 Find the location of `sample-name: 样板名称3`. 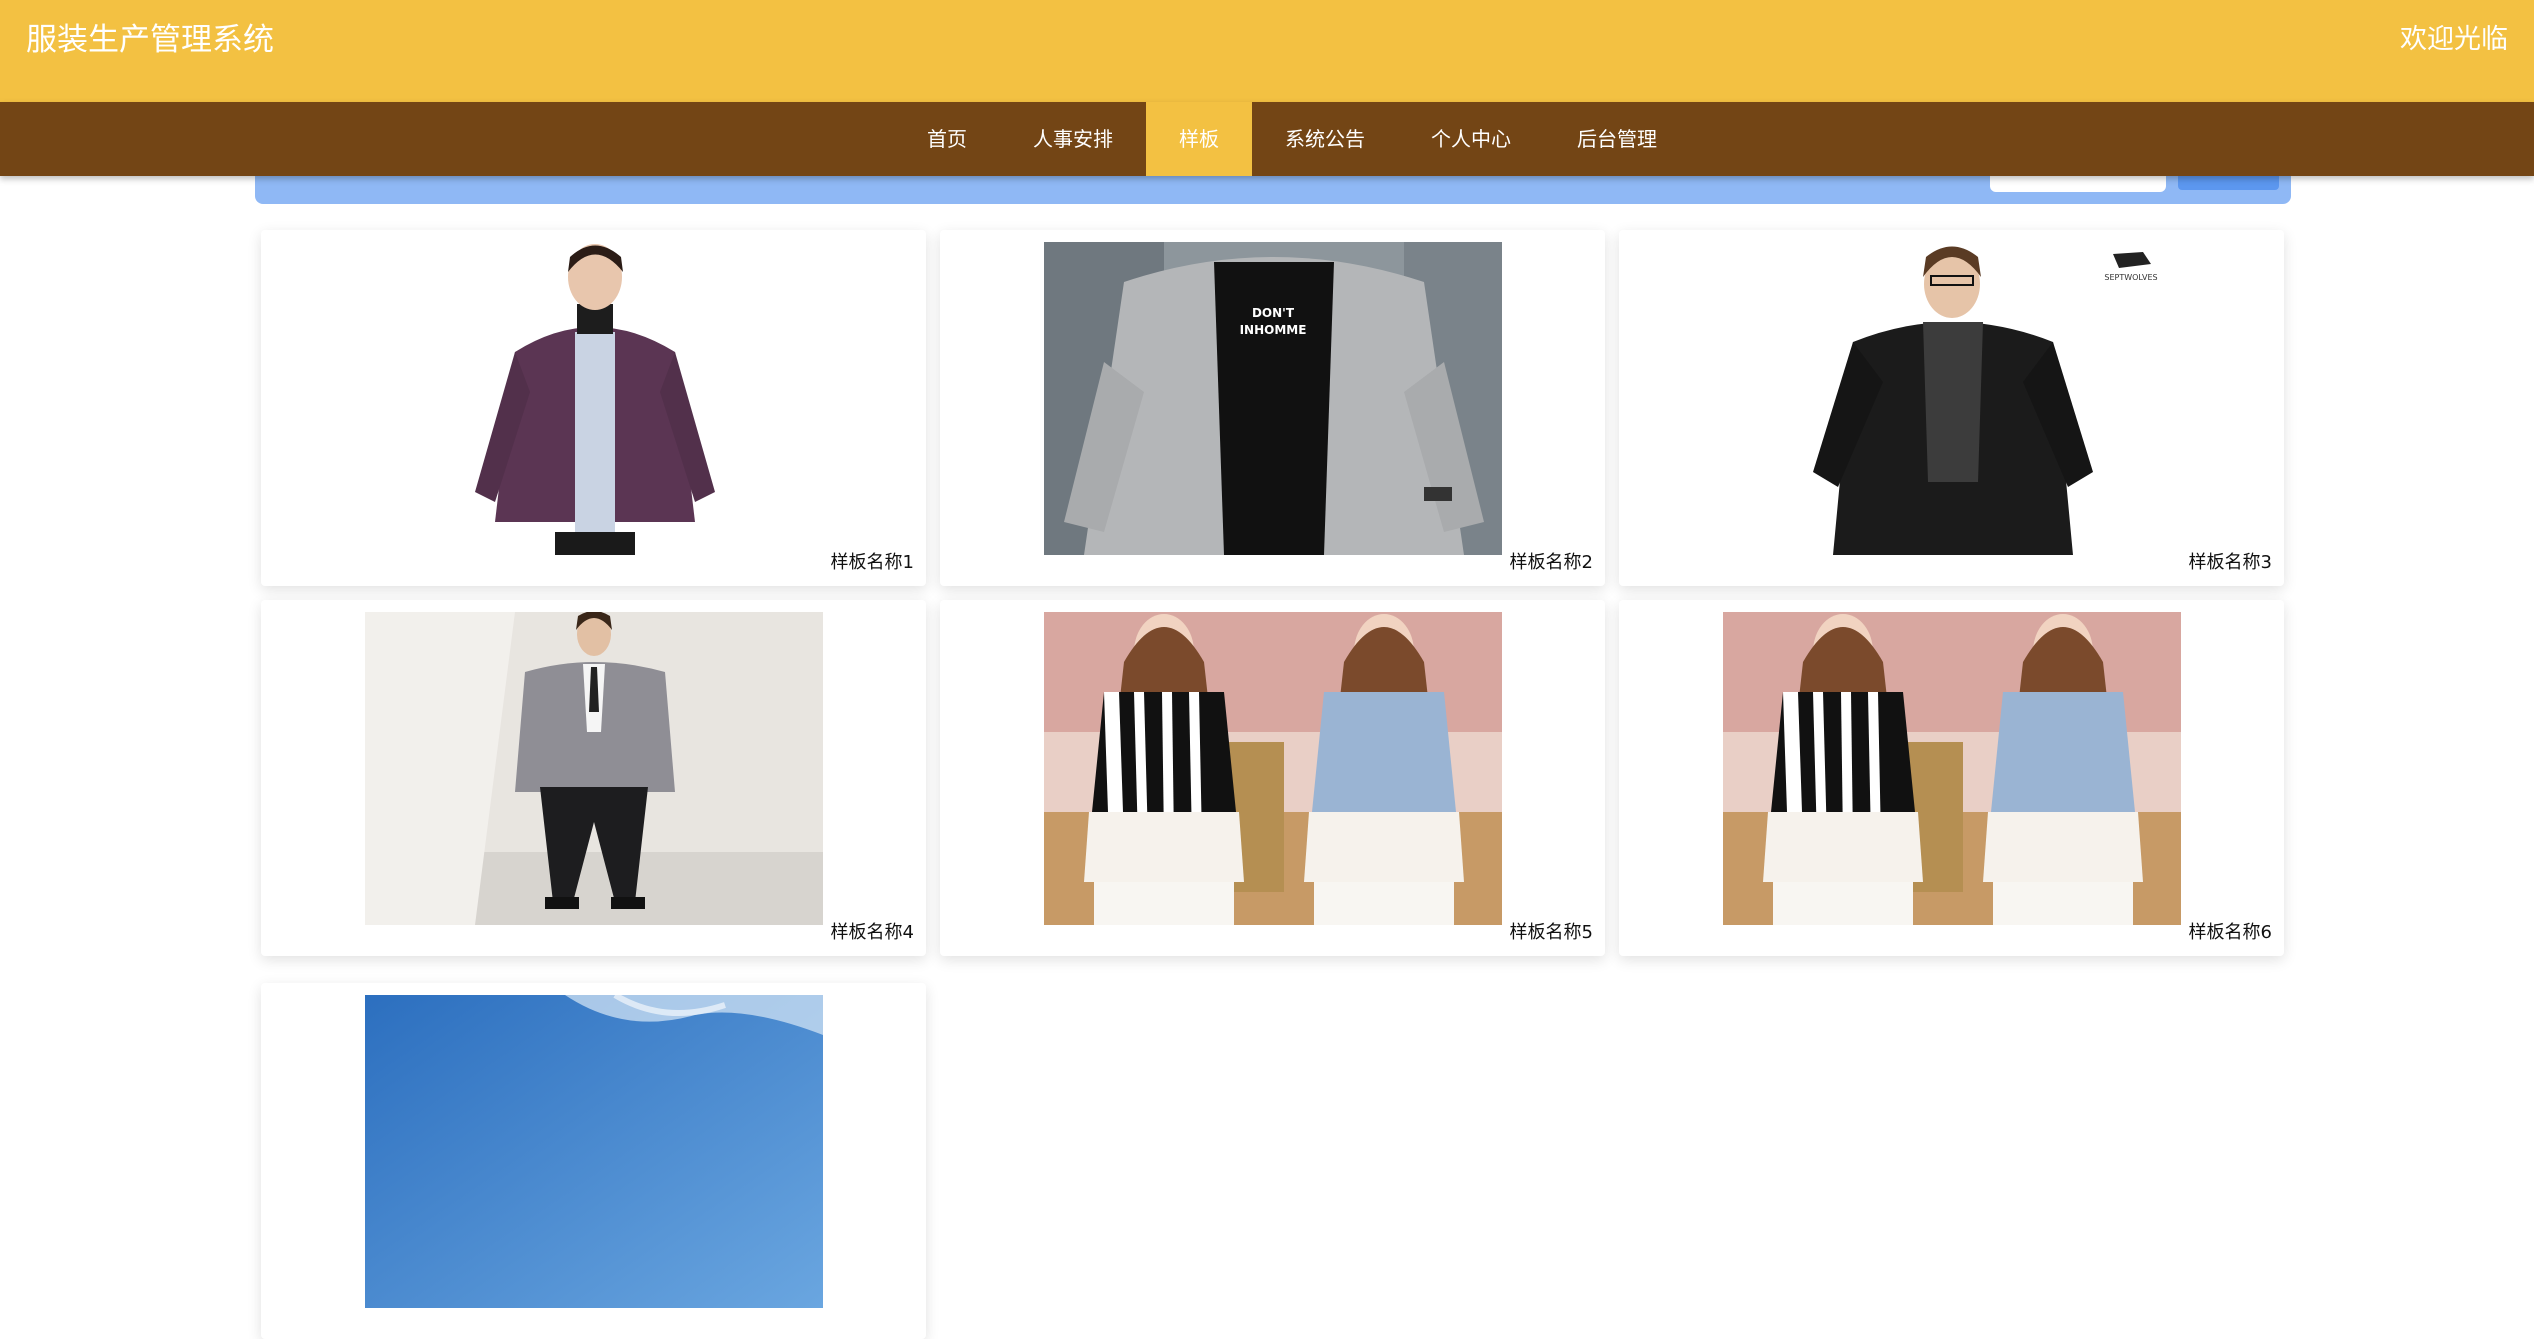

sample-name: 样板名称3 is located at coordinates (2230, 562).